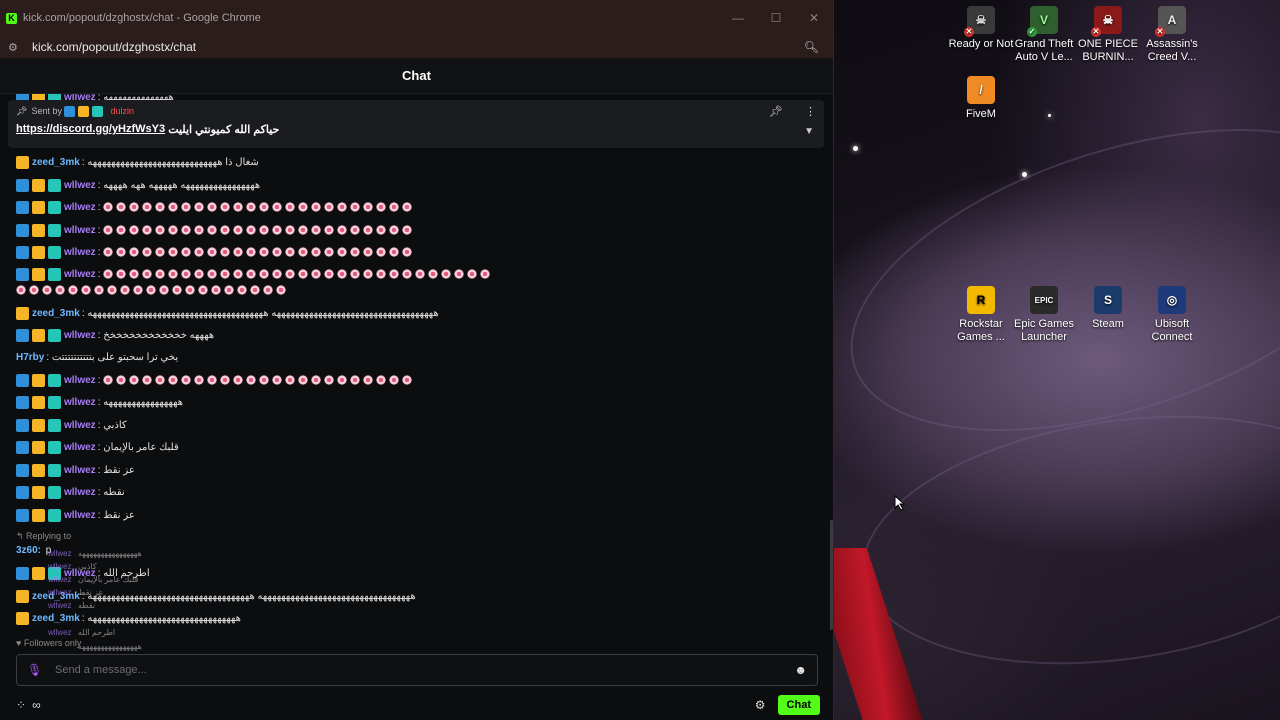 The width and height of the screenshot is (1280, 720). I want to click on chat-message-continuation, so click(151, 290).